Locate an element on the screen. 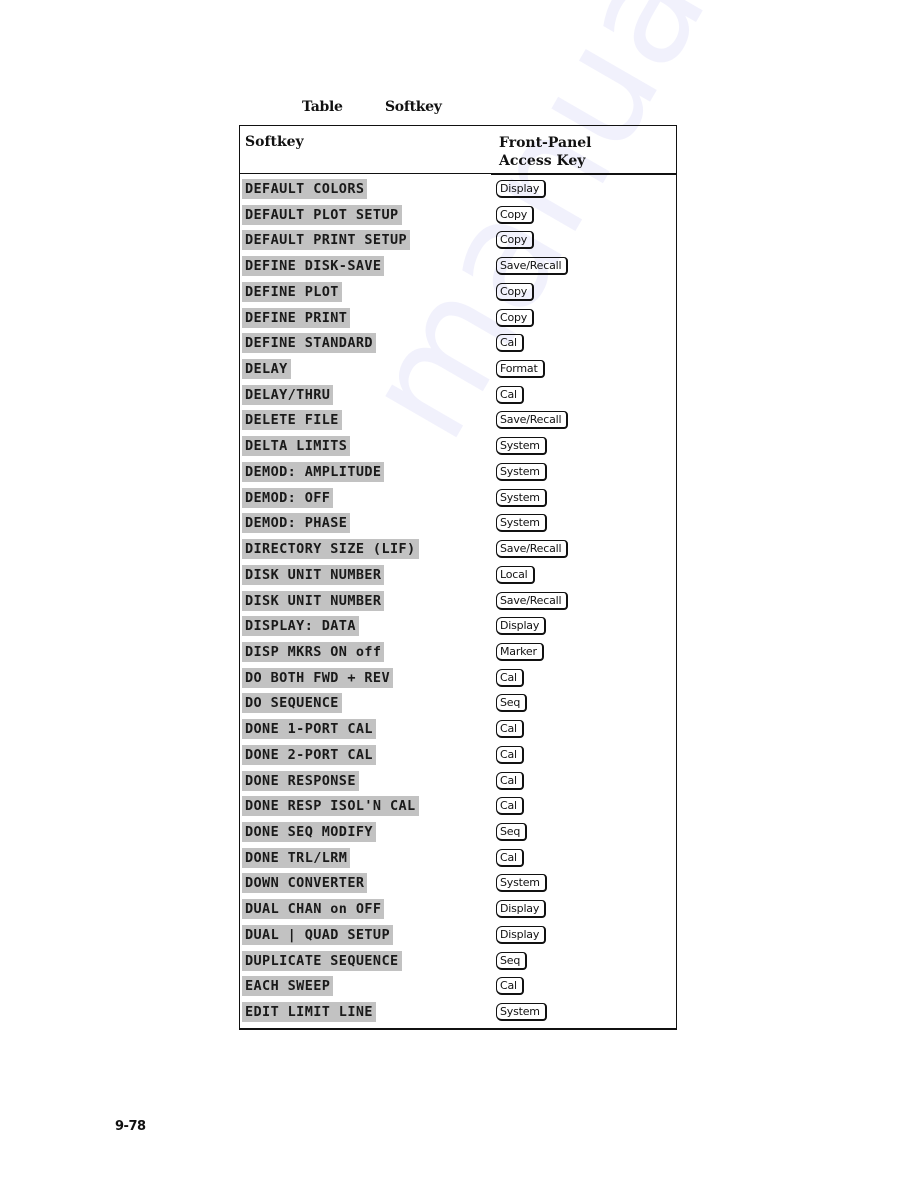 Image resolution: width=918 pixels, height=1188 pixels. softkey-label: DEFINE PLOT is located at coordinates (292, 291).